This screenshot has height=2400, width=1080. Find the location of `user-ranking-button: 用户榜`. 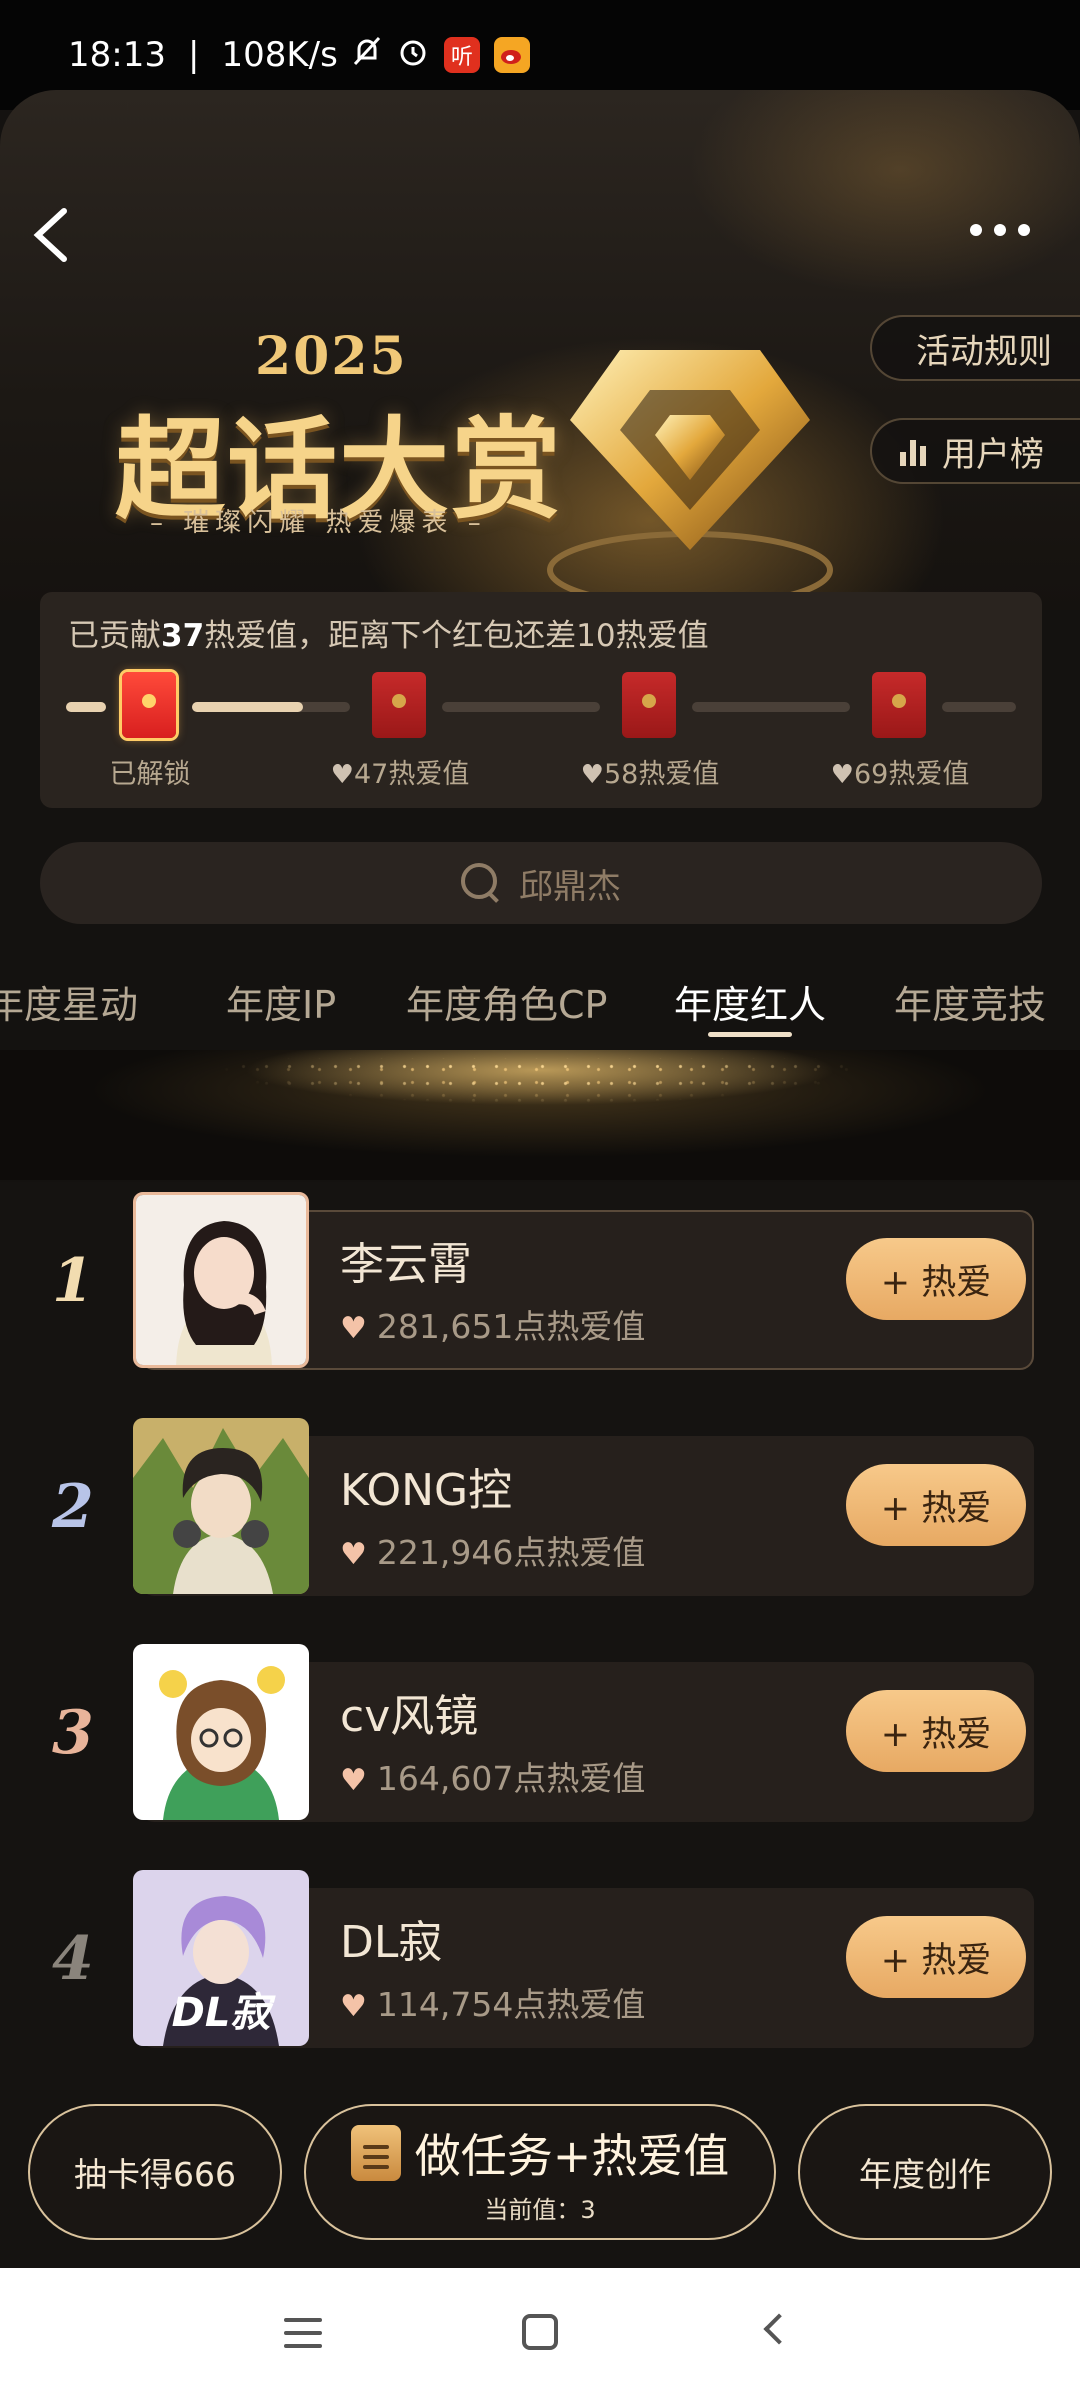

user-ranking-button: 用户榜 is located at coordinates (975, 451).